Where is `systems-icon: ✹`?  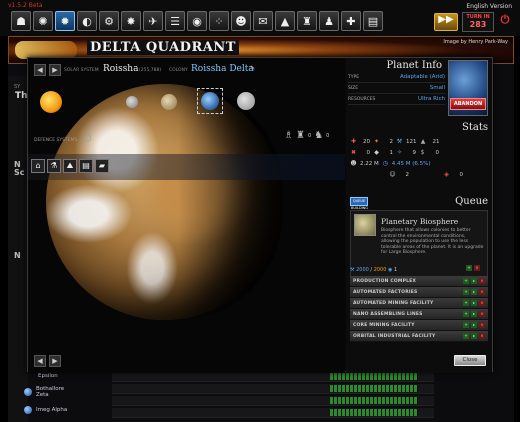 systems-icon: ✹ is located at coordinates (65, 21).